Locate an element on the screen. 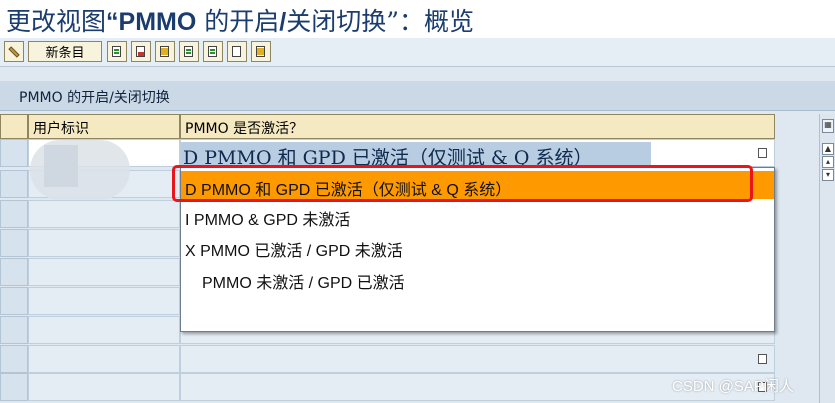 The image size is (835, 403). annotation-highlight-box is located at coordinates (462, 183).